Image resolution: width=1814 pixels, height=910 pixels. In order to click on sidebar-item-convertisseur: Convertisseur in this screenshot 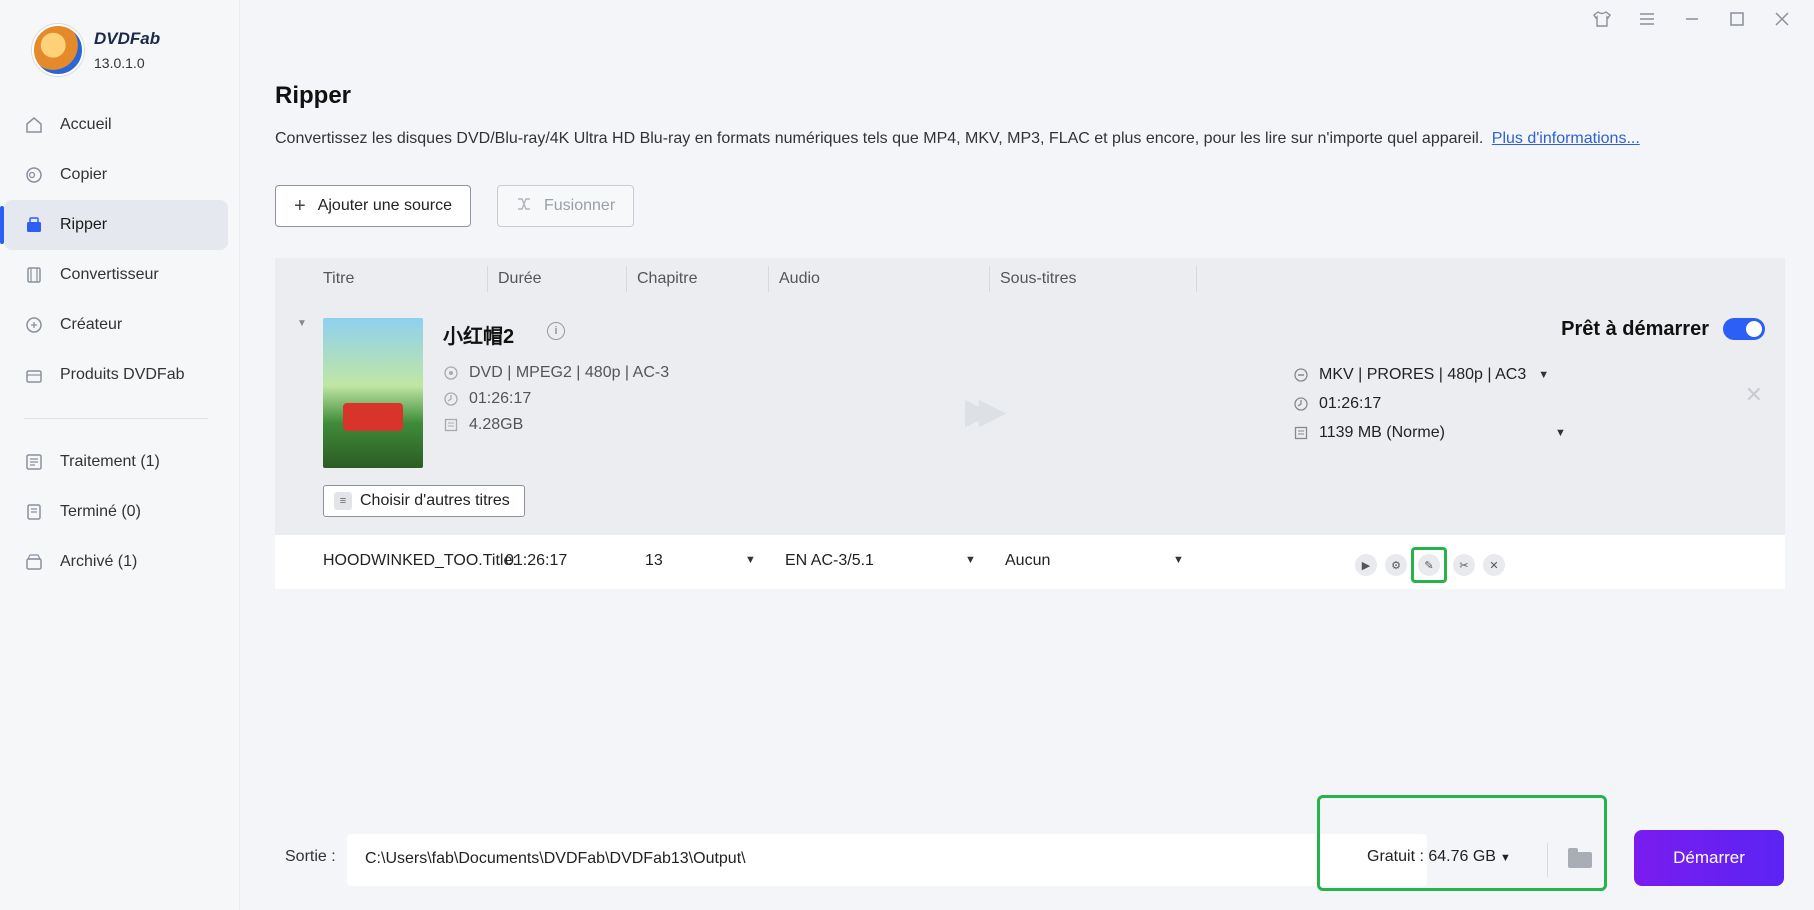, I will do `click(116, 275)`.